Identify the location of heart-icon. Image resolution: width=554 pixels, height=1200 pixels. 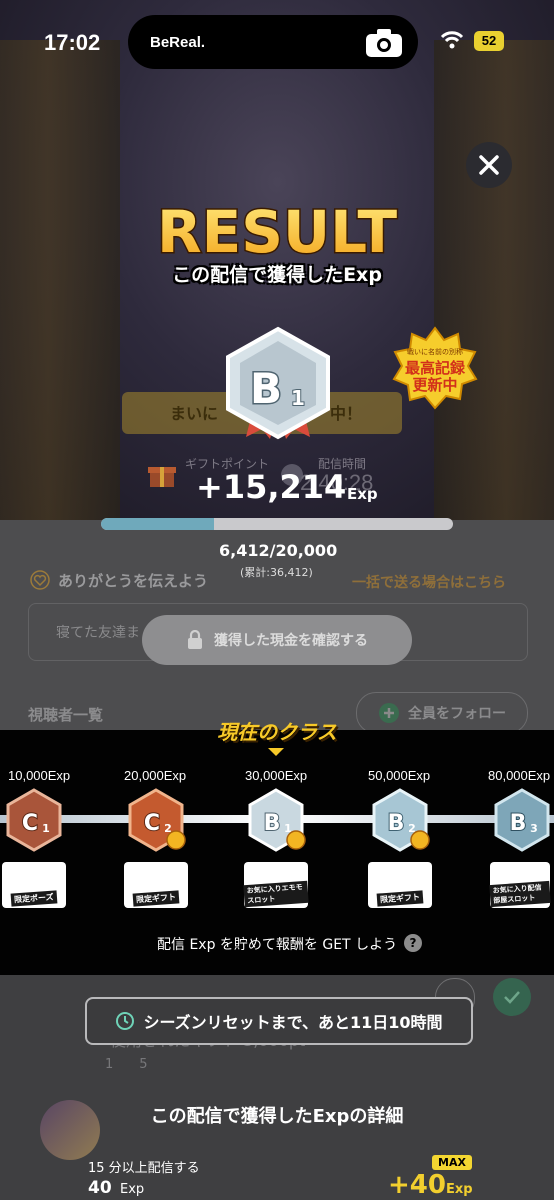
(40, 580).